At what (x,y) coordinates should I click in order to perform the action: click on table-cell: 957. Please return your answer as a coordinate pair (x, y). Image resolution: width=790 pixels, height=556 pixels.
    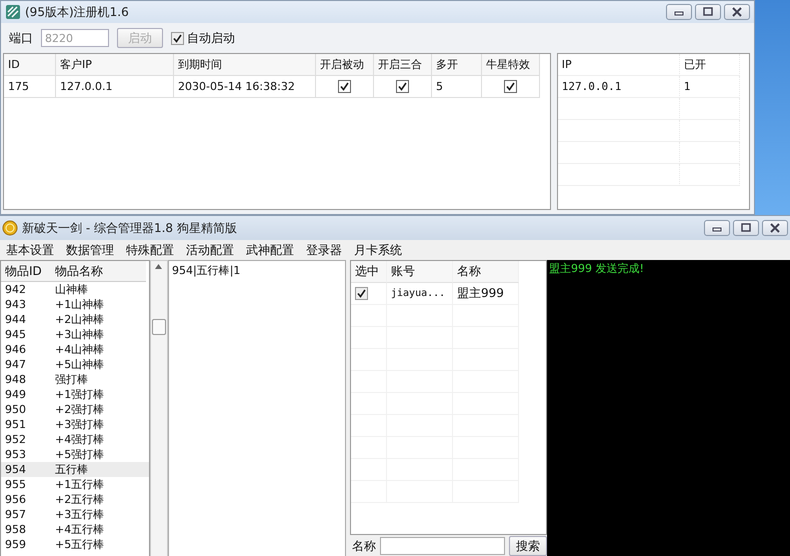
    Looking at the image, I should click on (26, 514).